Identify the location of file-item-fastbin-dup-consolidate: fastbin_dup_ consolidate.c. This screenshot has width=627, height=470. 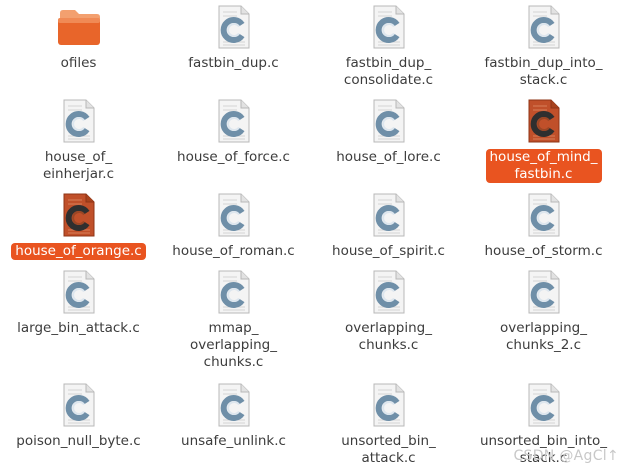
(388, 46).